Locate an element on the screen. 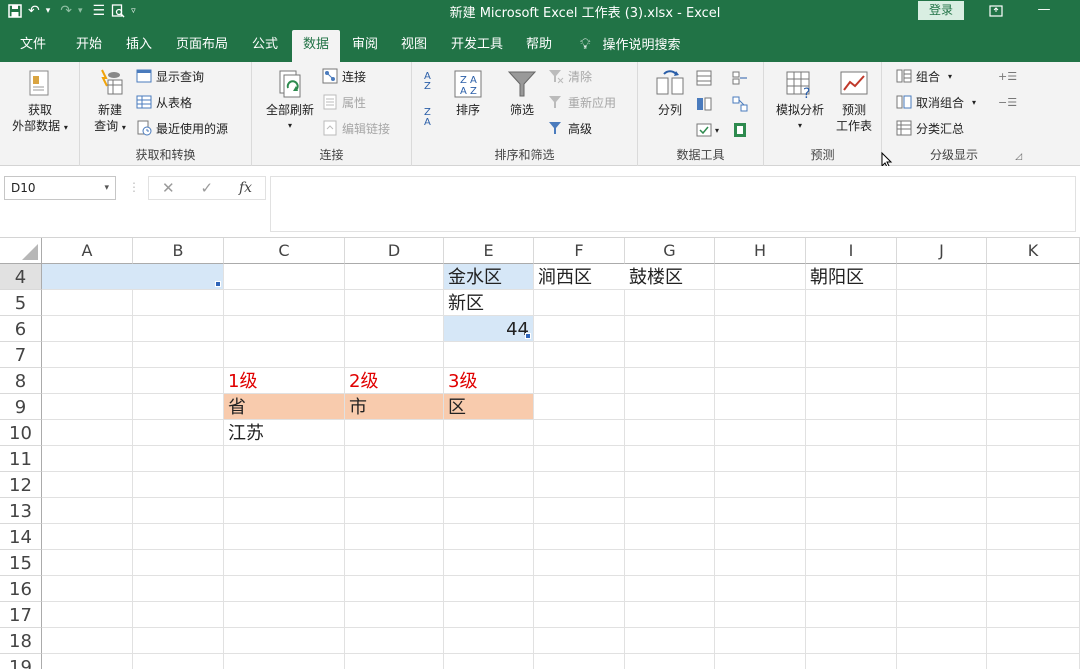  row-header-17: 17 is located at coordinates (21, 615).